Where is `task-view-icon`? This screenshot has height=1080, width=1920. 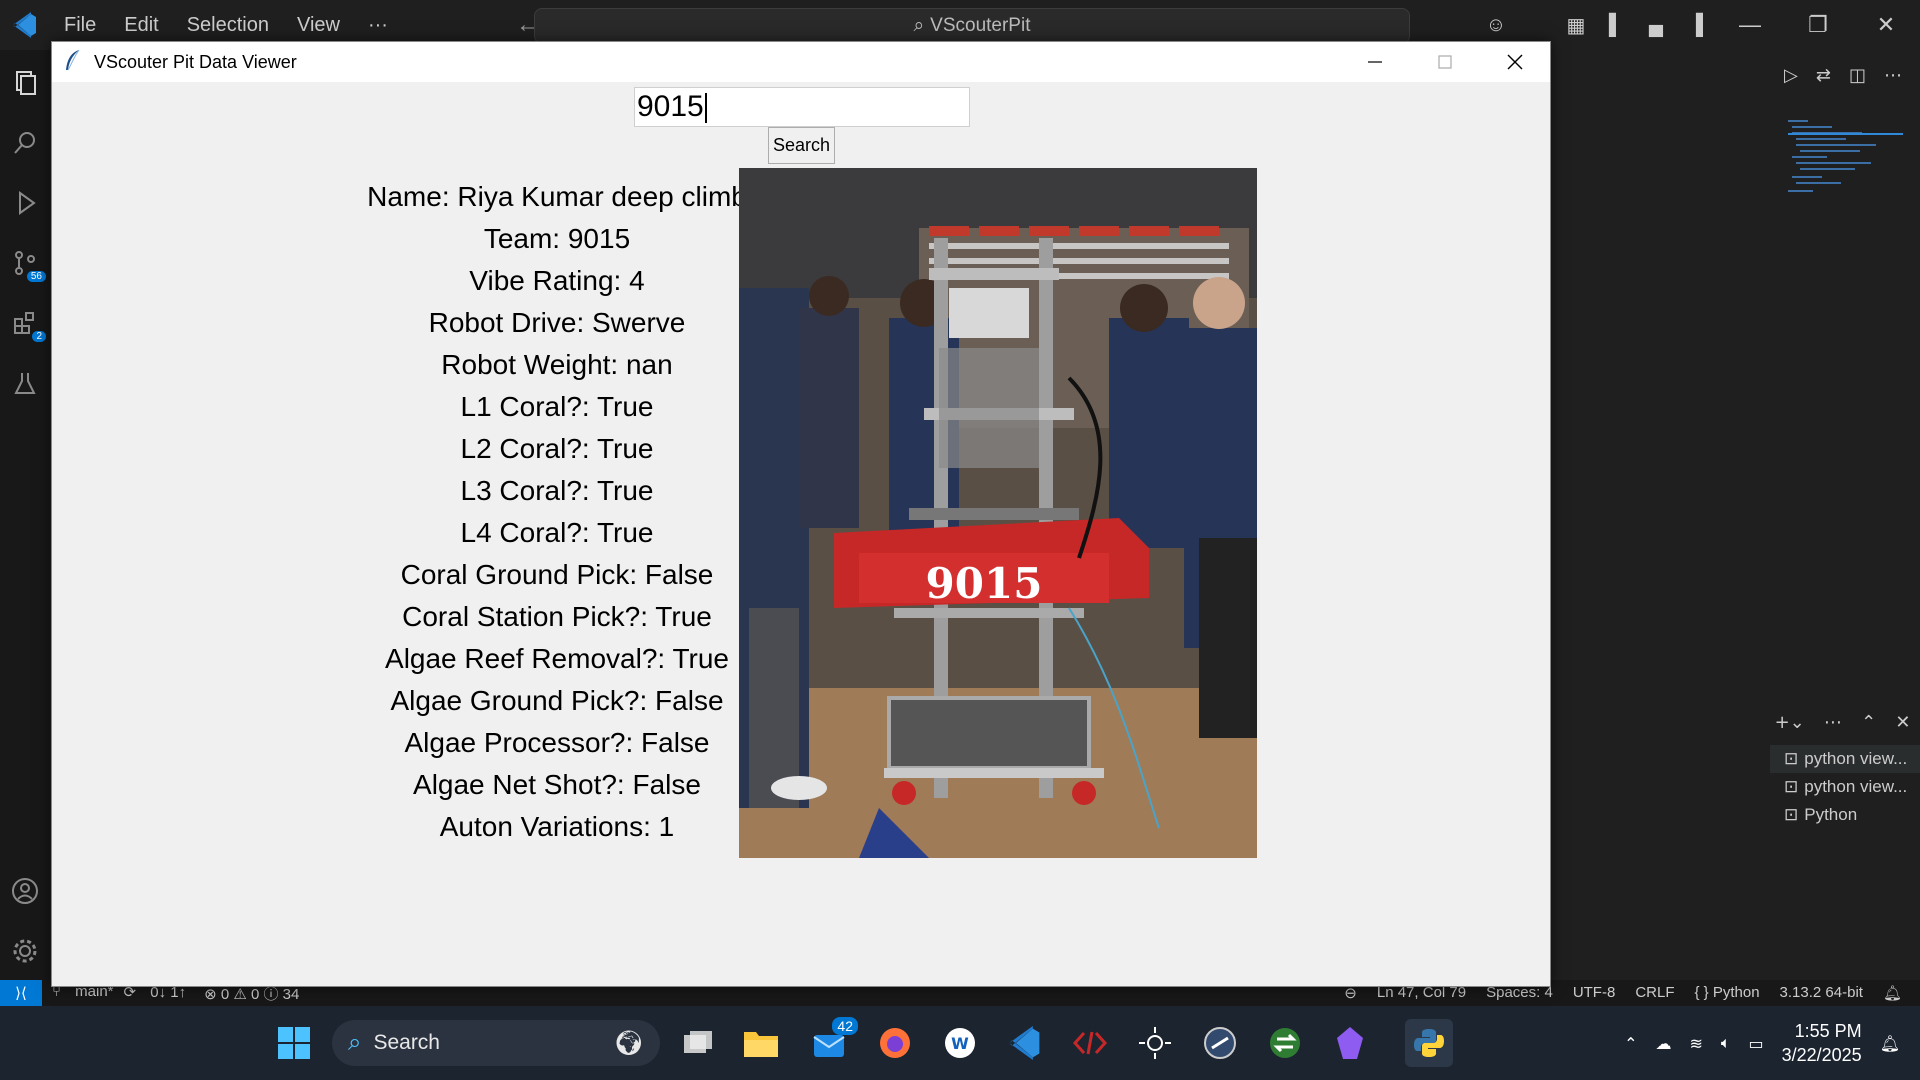
task-view-icon is located at coordinates (698, 1043).